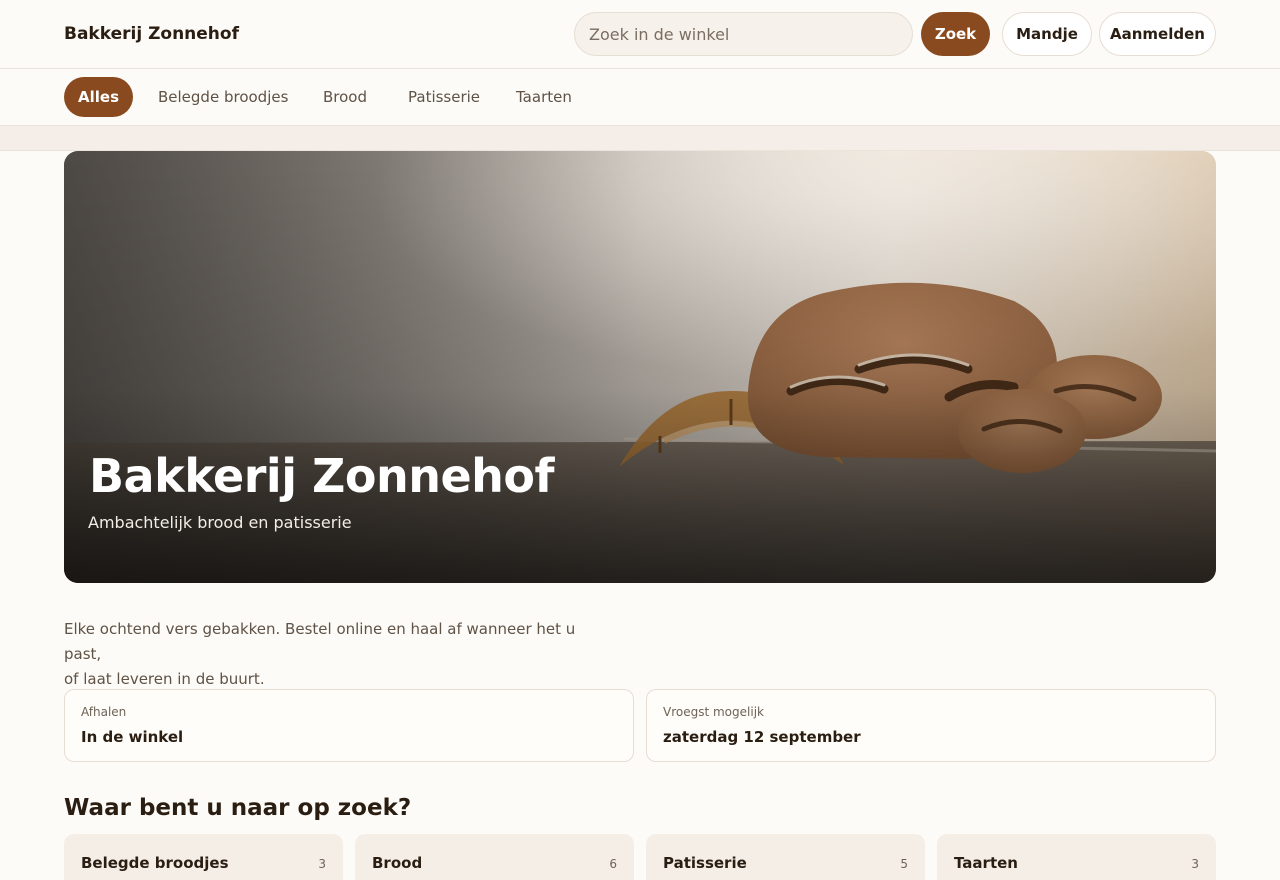  What do you see at coordinates (345, 97) in the screenshot?
I see `category-tab-brood: Brood` at bounding box center [345, 97].